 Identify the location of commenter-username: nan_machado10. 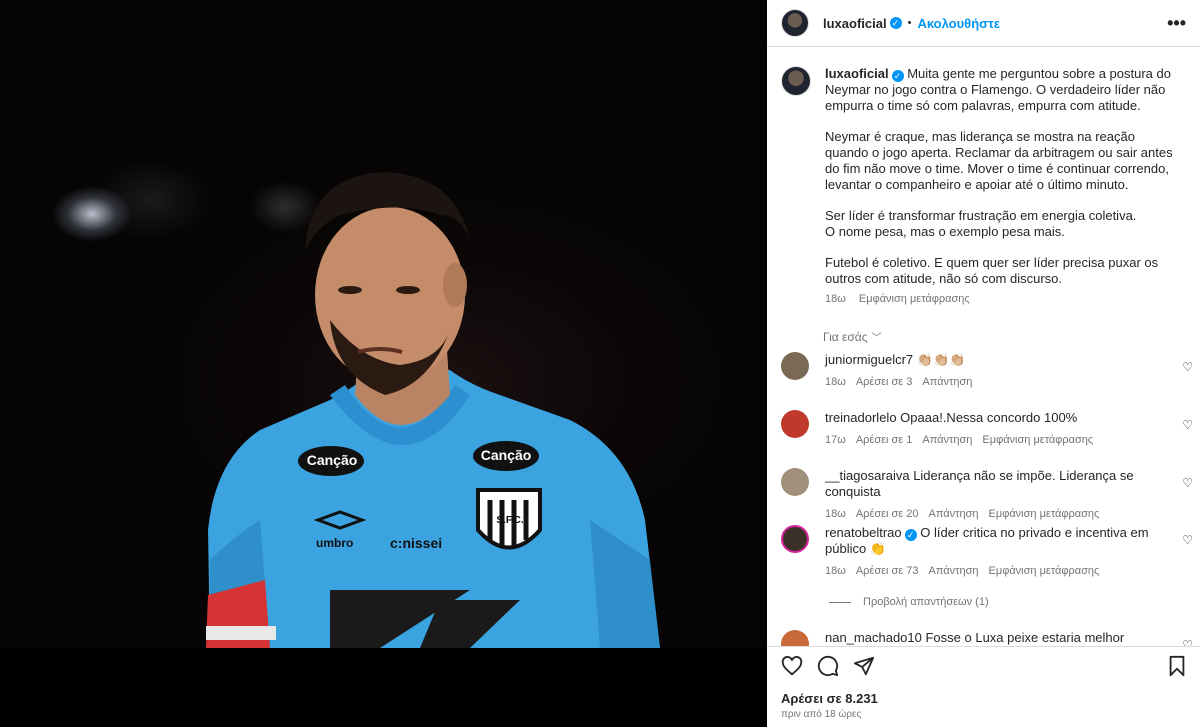
(873, 637).